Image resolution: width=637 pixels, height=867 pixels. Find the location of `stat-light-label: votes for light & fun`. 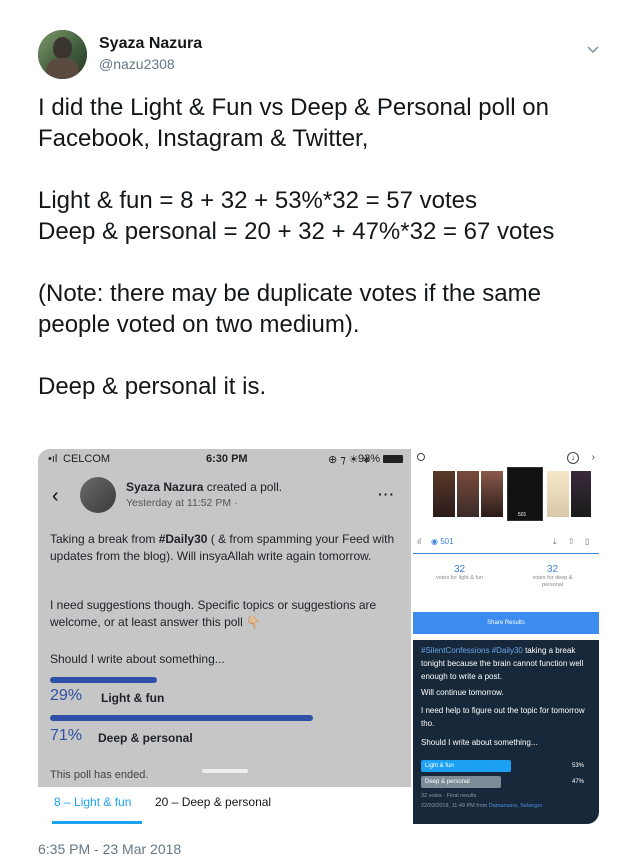

stat-light-label: votes for light & fun is located at coordinates (459, 578).